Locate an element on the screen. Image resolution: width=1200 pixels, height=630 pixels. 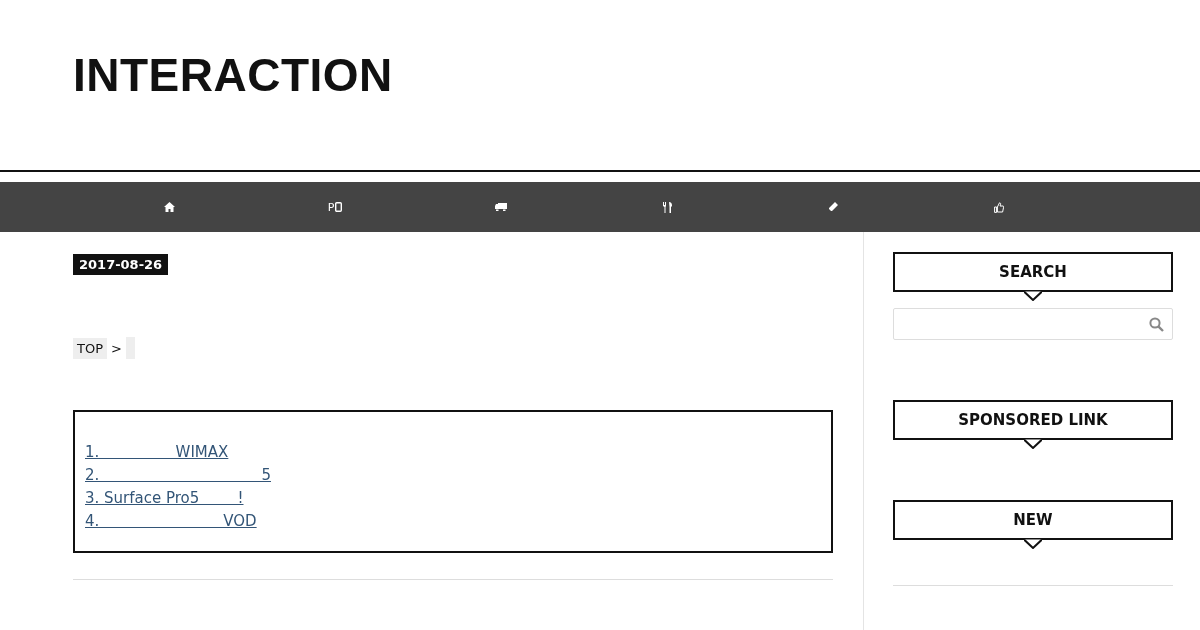
search-field is located at coordinates (1033, 324).